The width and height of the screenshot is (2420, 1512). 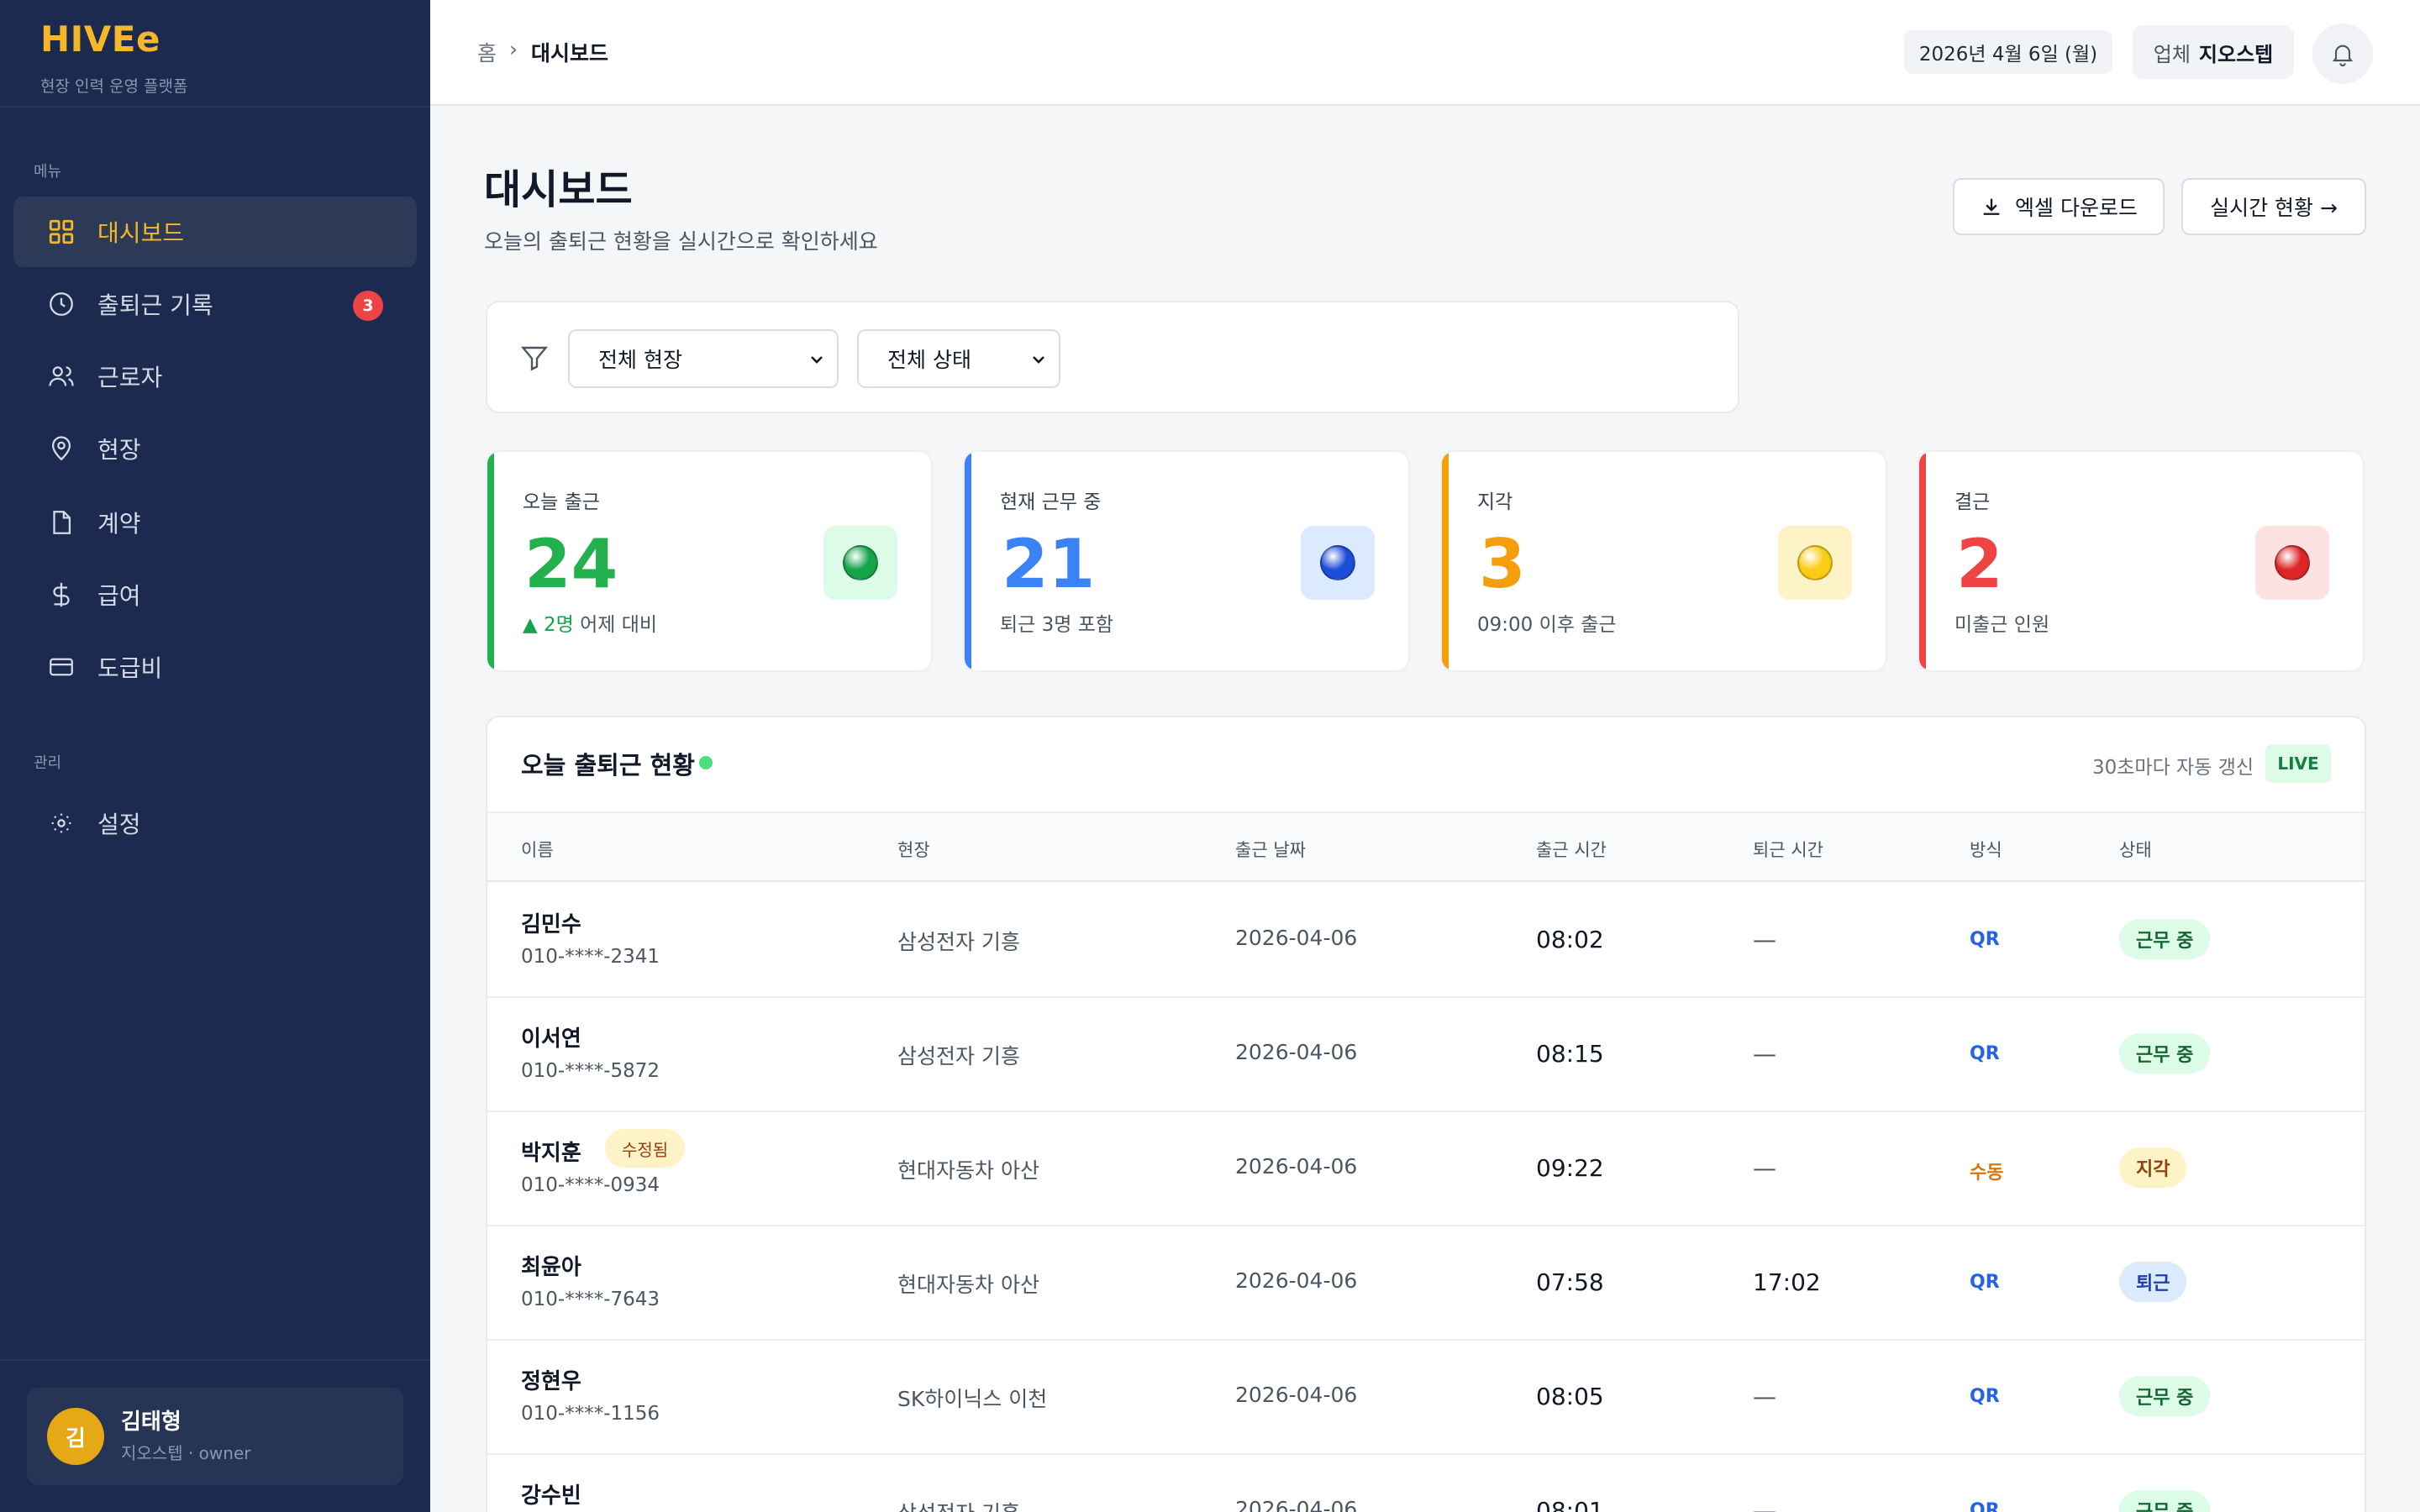 What do you see at coordinates (215, 1436) in the screenshot?
I see `user-profile-card: 김 김태형 지오스텝 · owner` at bounding box center [215, 1436].